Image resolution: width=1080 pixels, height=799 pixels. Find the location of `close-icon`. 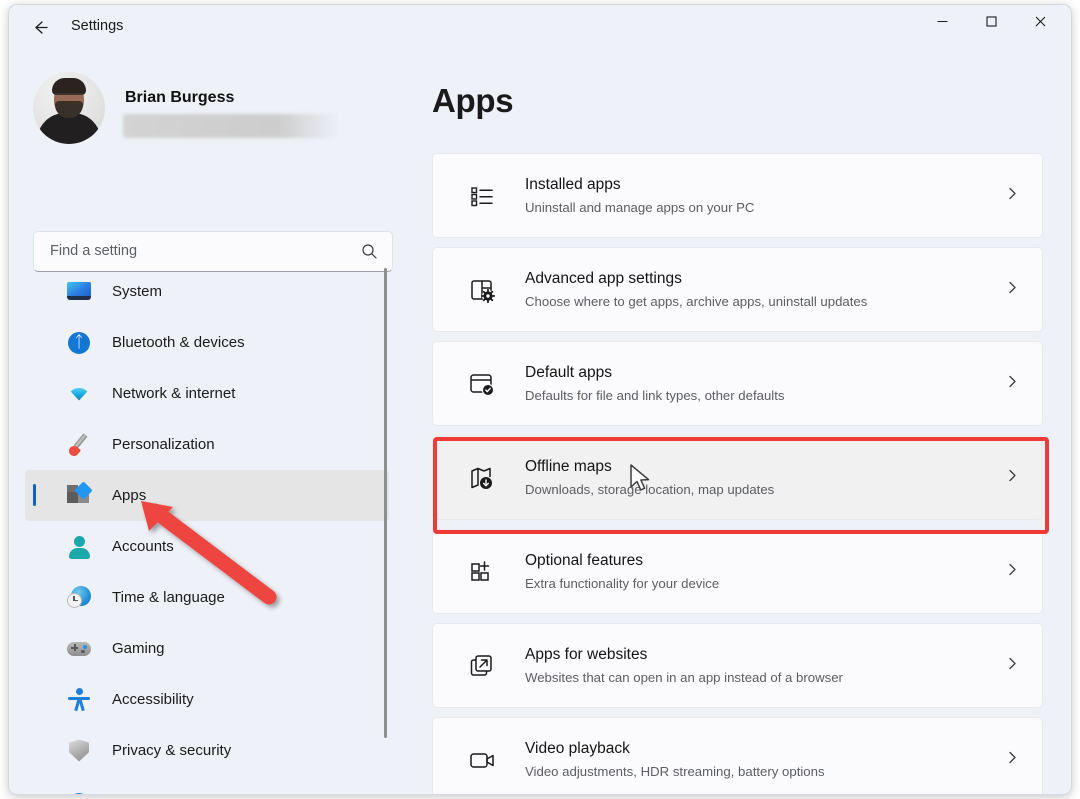

close-icon is located at coordinates (1040, 21).